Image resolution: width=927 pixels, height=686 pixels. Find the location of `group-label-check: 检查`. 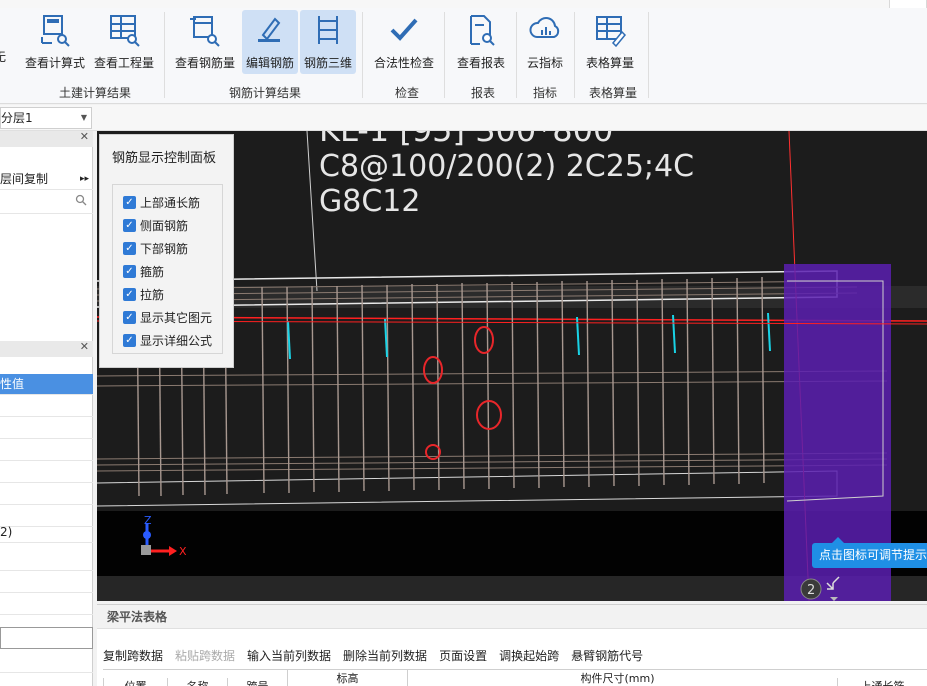

group-label-check: 检查 is located at coordinates (406, 93).